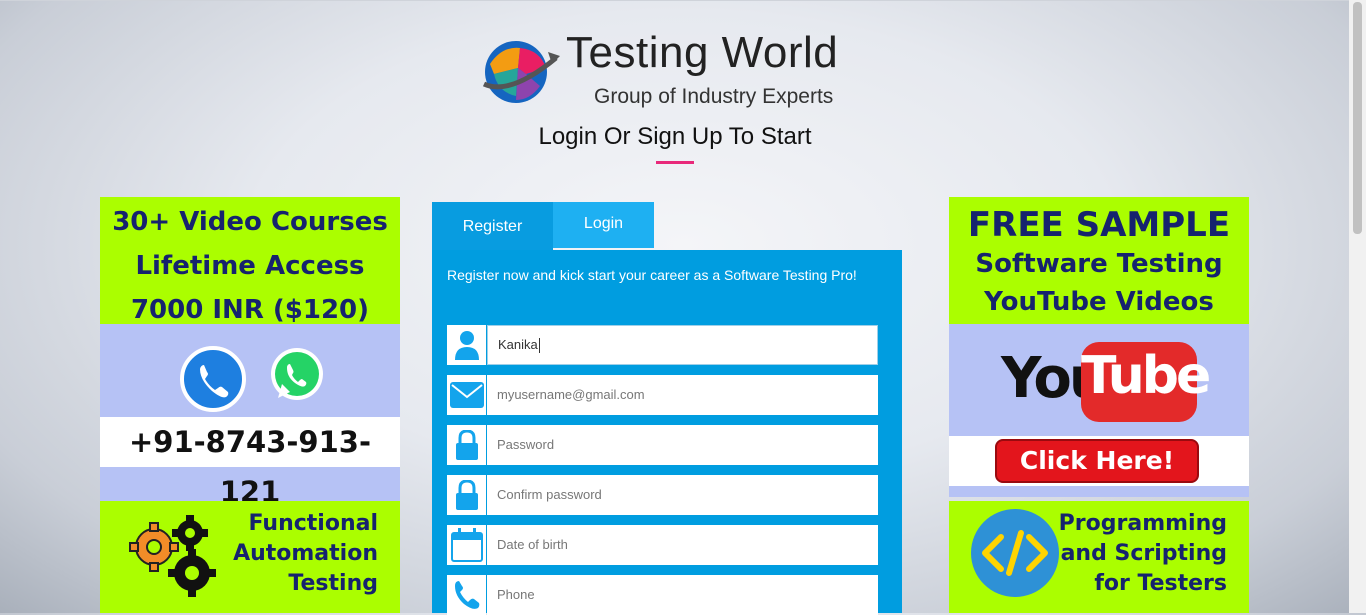 This screenshot has width=1366, height=615. Describe the element at coordinates (1099, 302) in the screenshot. I see `free-sample-line-3: YouTube Videos` at that location.